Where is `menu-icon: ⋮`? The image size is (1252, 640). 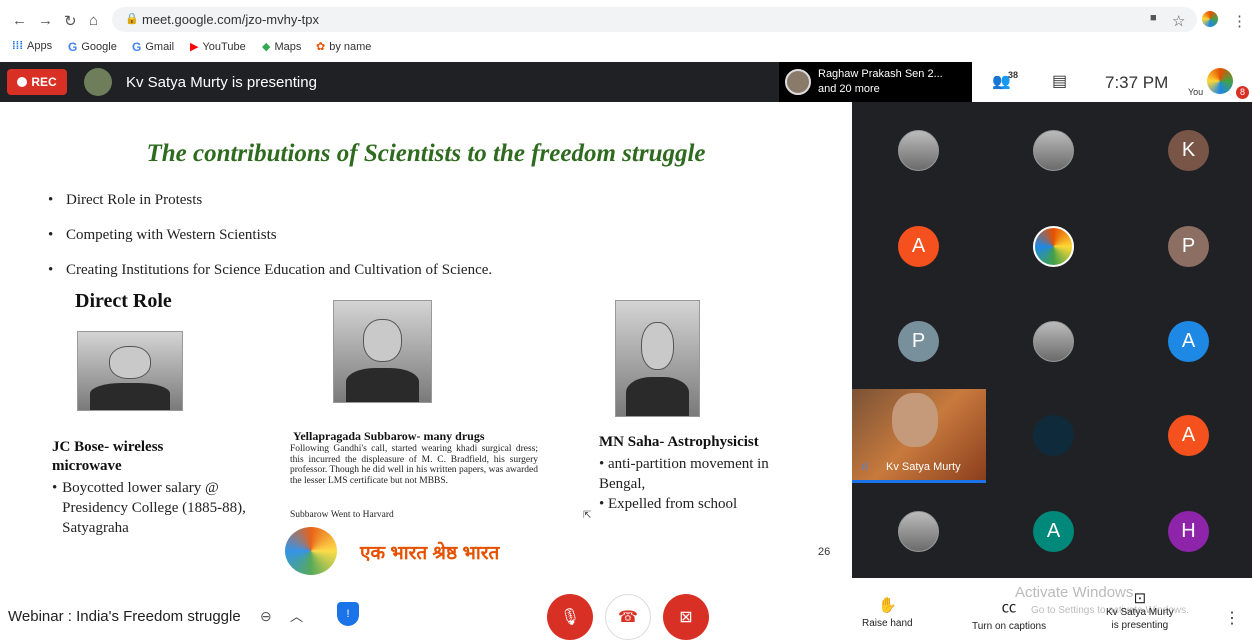 menu-icon: ⋮ is located at coordinates (1239, 21).